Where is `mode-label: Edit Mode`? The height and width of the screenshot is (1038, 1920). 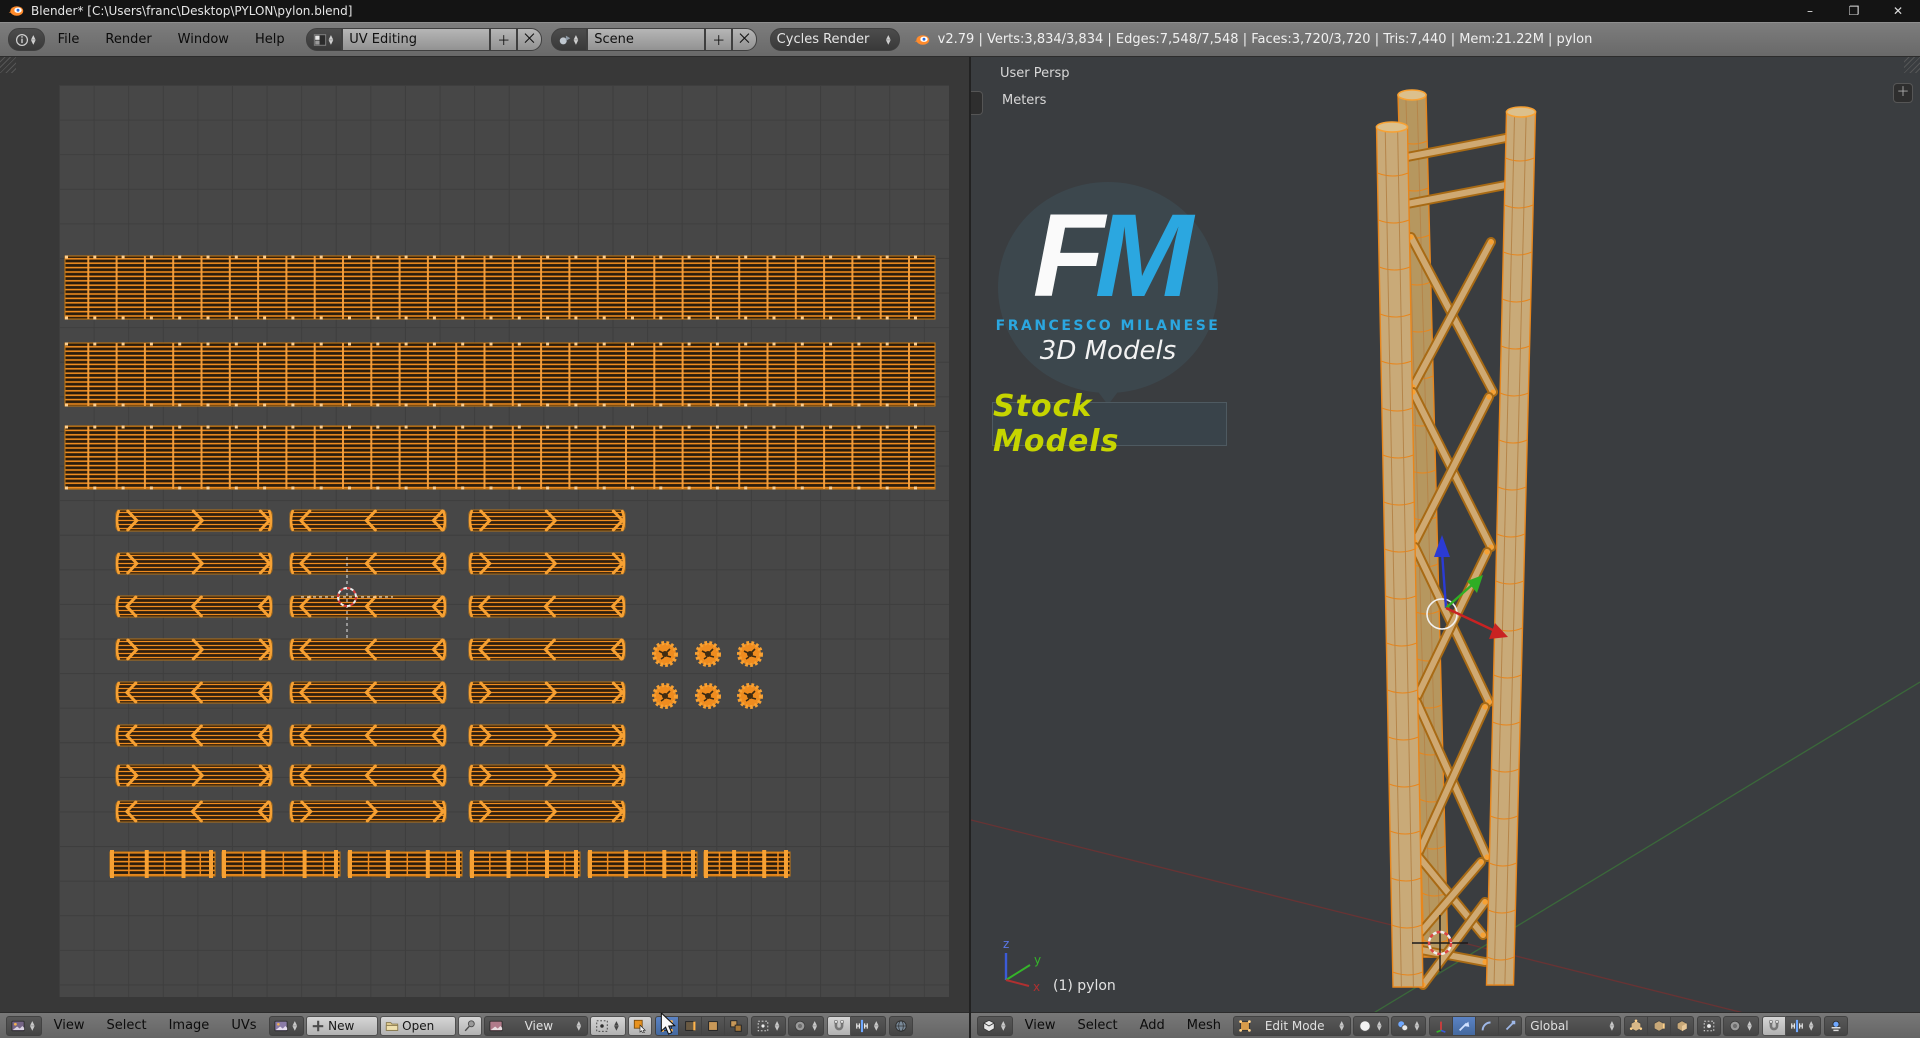
mode-label: Edit Mode is located at coordinates (1294, 1025).